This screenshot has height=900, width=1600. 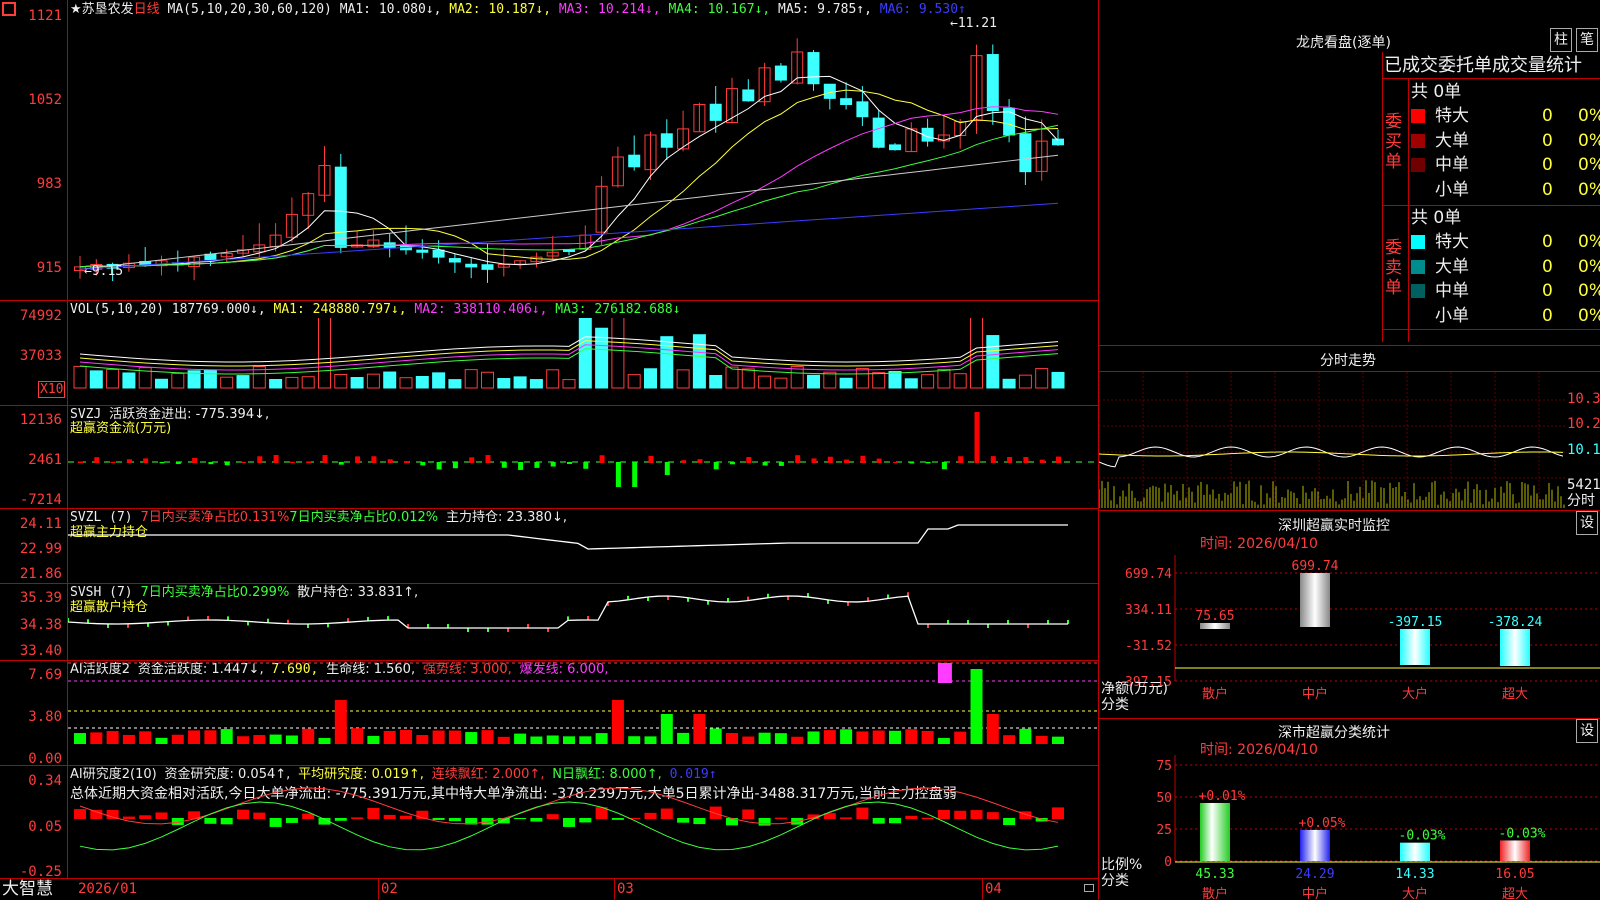 I want to click on stat-category-label: 散户, so click(x=1215, y=893).